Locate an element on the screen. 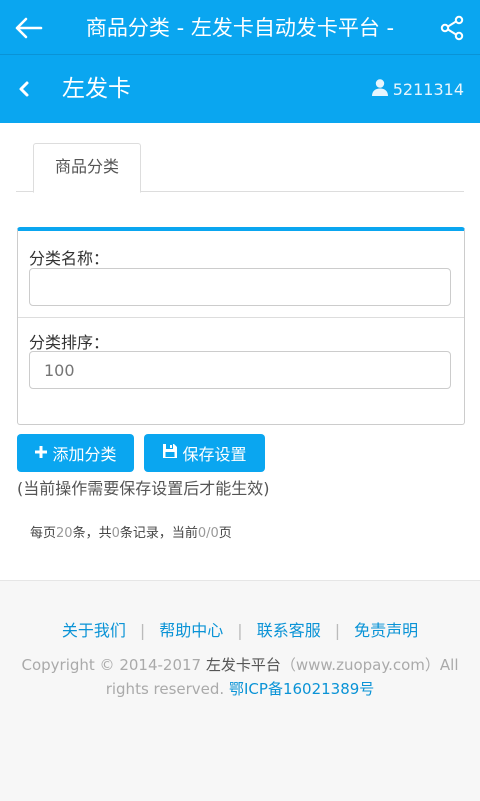 This screenshot has width=480, height=801. share-icon is located at coordinates (452, 28).